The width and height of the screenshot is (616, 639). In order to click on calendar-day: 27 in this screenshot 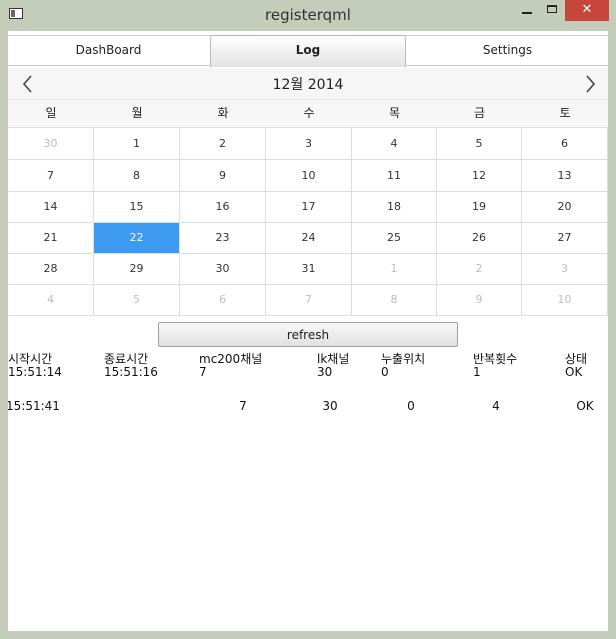, I will do `click(565, 238)`.